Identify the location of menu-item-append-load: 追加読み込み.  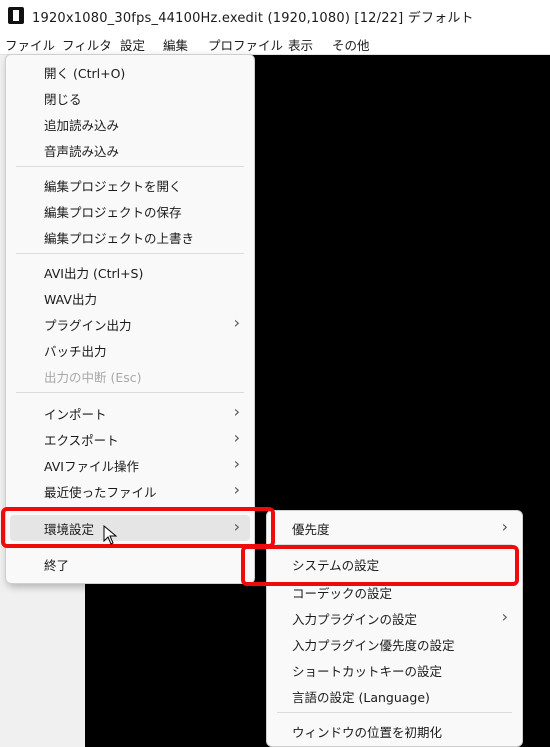
(130, 124).